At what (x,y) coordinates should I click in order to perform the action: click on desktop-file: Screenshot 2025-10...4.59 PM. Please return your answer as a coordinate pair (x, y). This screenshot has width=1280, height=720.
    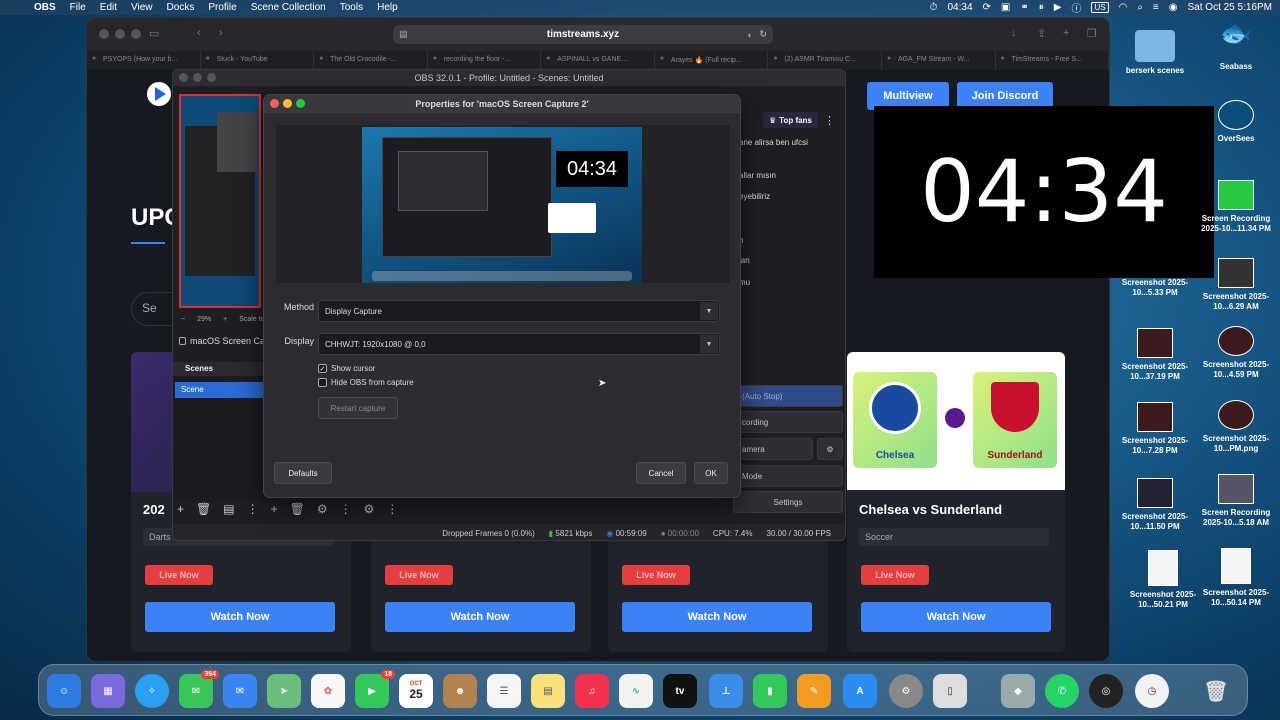
    Looking at the image, I should click on (1236, 353).